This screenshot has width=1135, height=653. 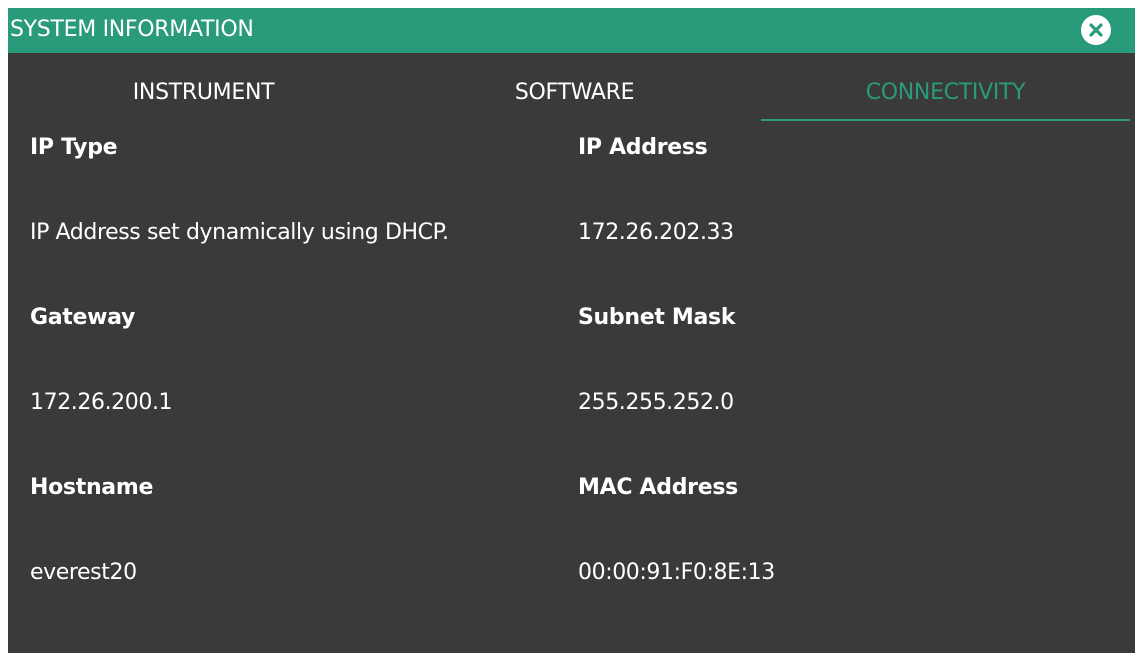 I want to click on tab-instrument: INSTRUMENT, so click(x=203, y=87).